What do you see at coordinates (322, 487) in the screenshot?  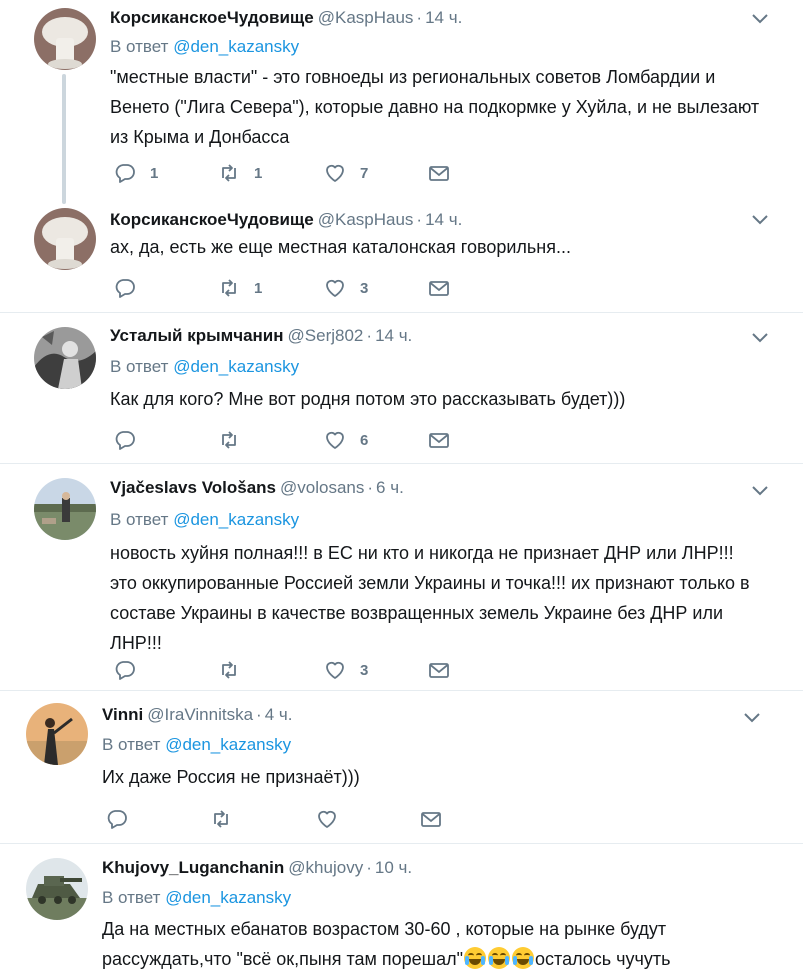 I see `user-handle: @volosans` at bounding box center [322, 487].